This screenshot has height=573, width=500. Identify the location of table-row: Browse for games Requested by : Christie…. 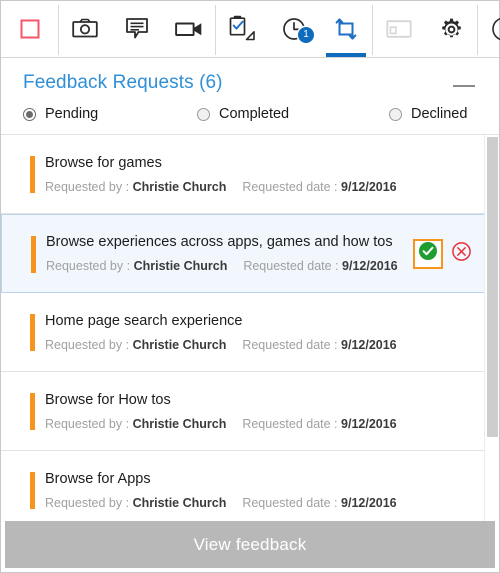
(250, 174).